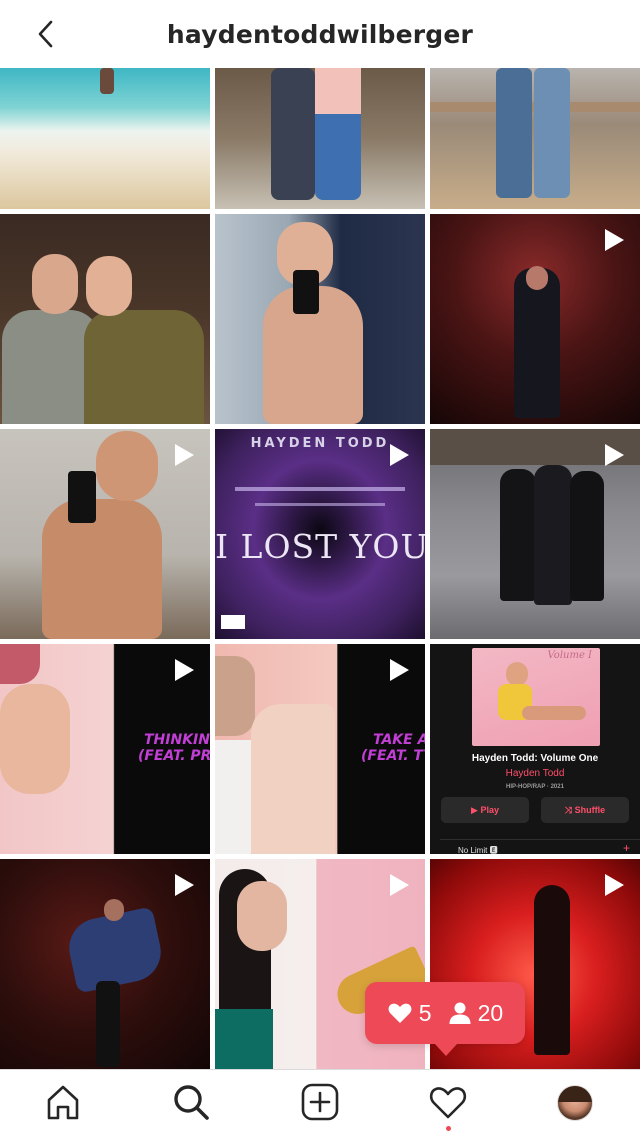 The width and height of the screenshot is (640, 1138). Describe the element at coordinates (535, 787) in the screenshot. I see `music-genre: HIP-HOP/RAP · 2021` at that location.